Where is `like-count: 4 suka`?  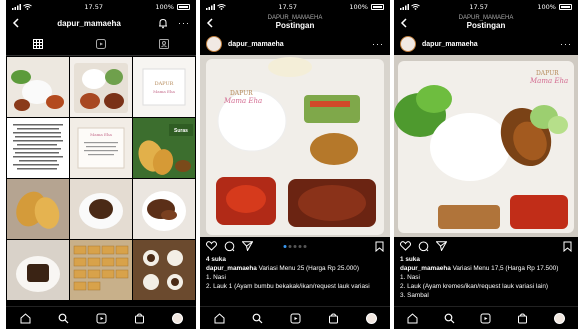
like-count: 4 suka is located at coordinates (216, 259).